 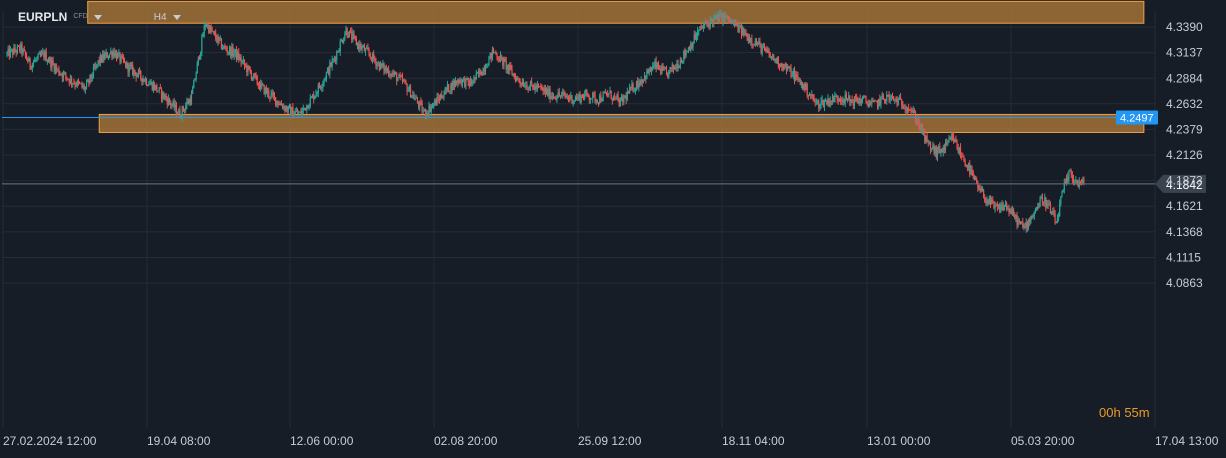 I want to click on countdown-hours-unit: h, so click(x=1117, y=412).